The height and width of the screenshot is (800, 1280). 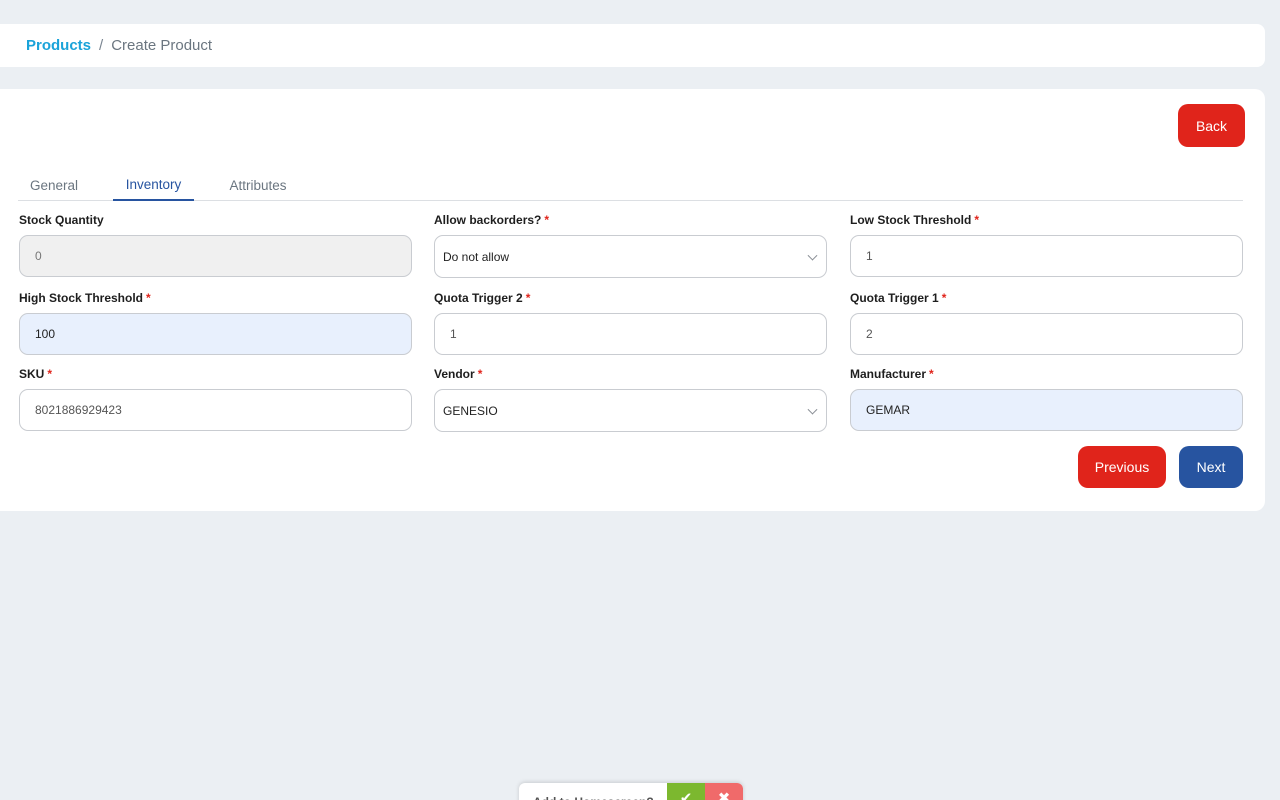 I want to click on vendor-label: Vendor *, so click(x=458, y=374).